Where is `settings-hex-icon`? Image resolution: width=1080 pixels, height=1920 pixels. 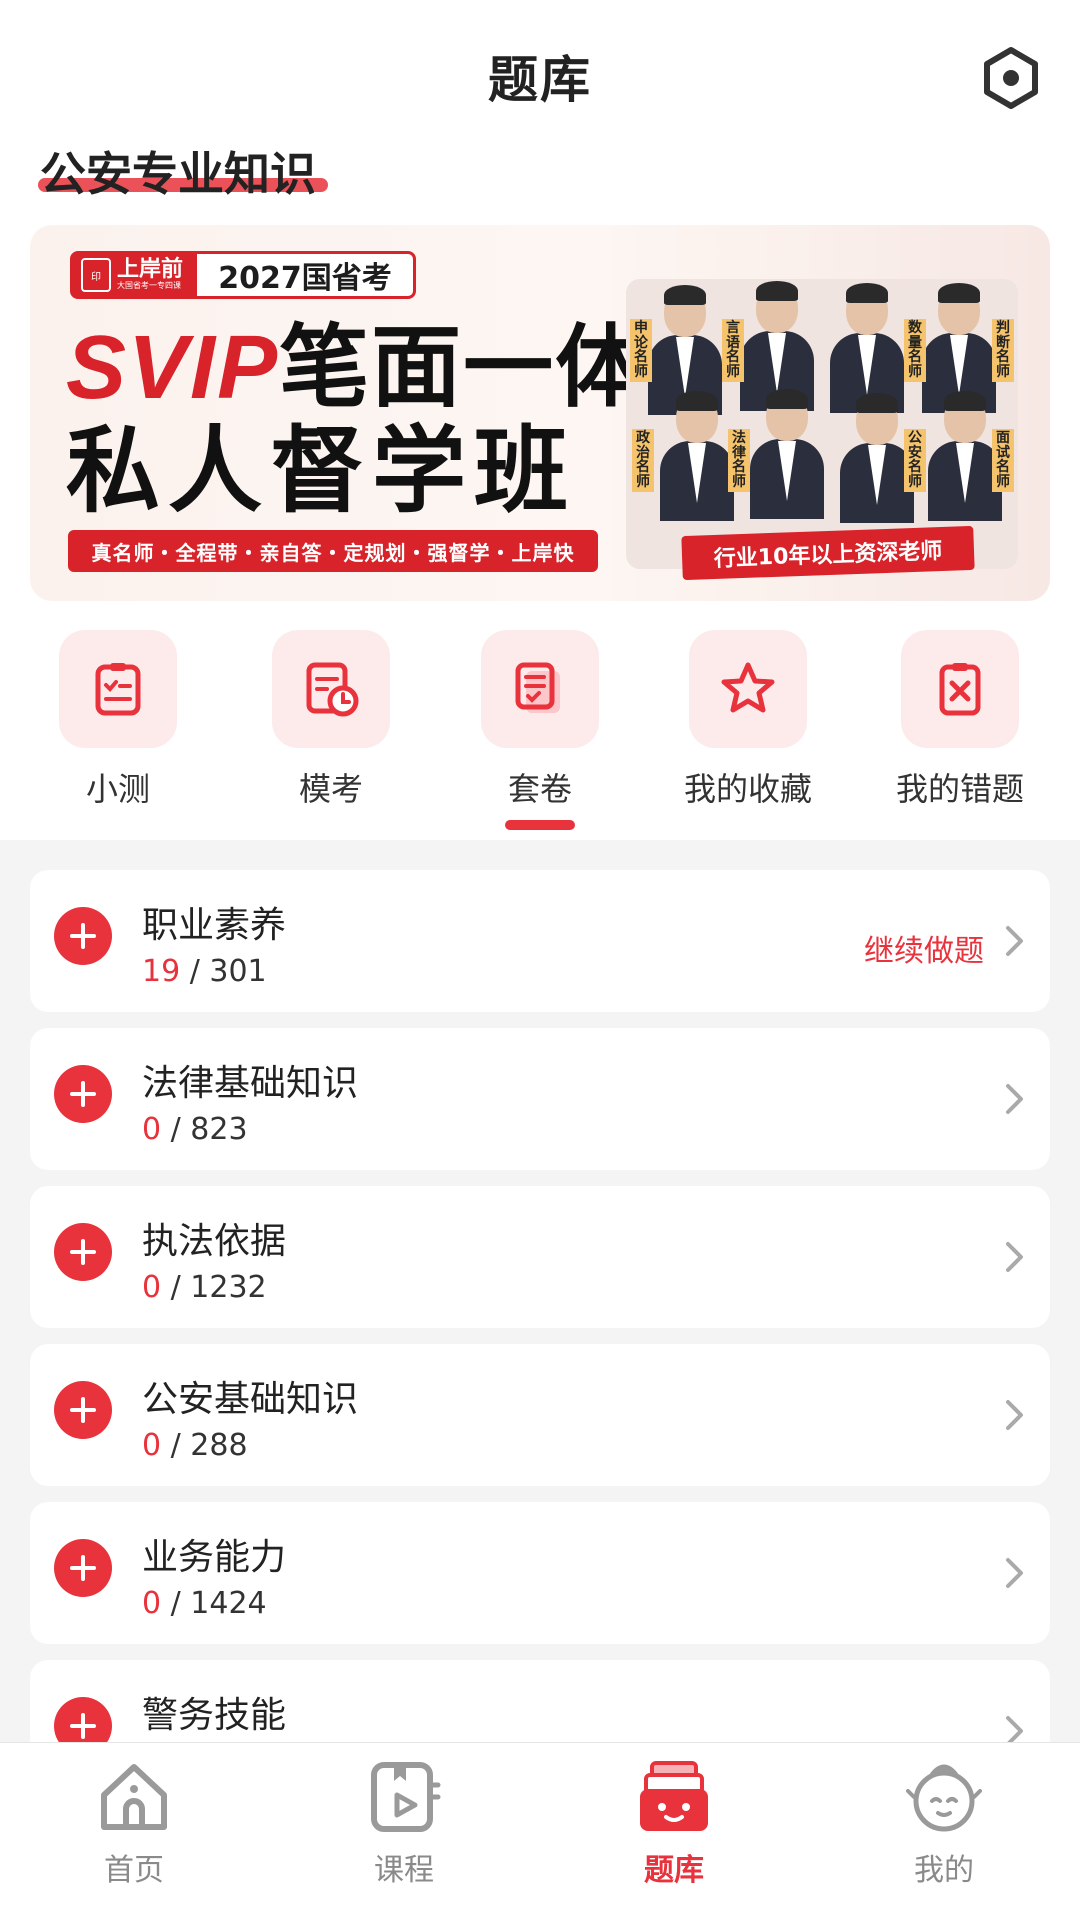 settings-hex-icon is located at coordinates (1011, 78).